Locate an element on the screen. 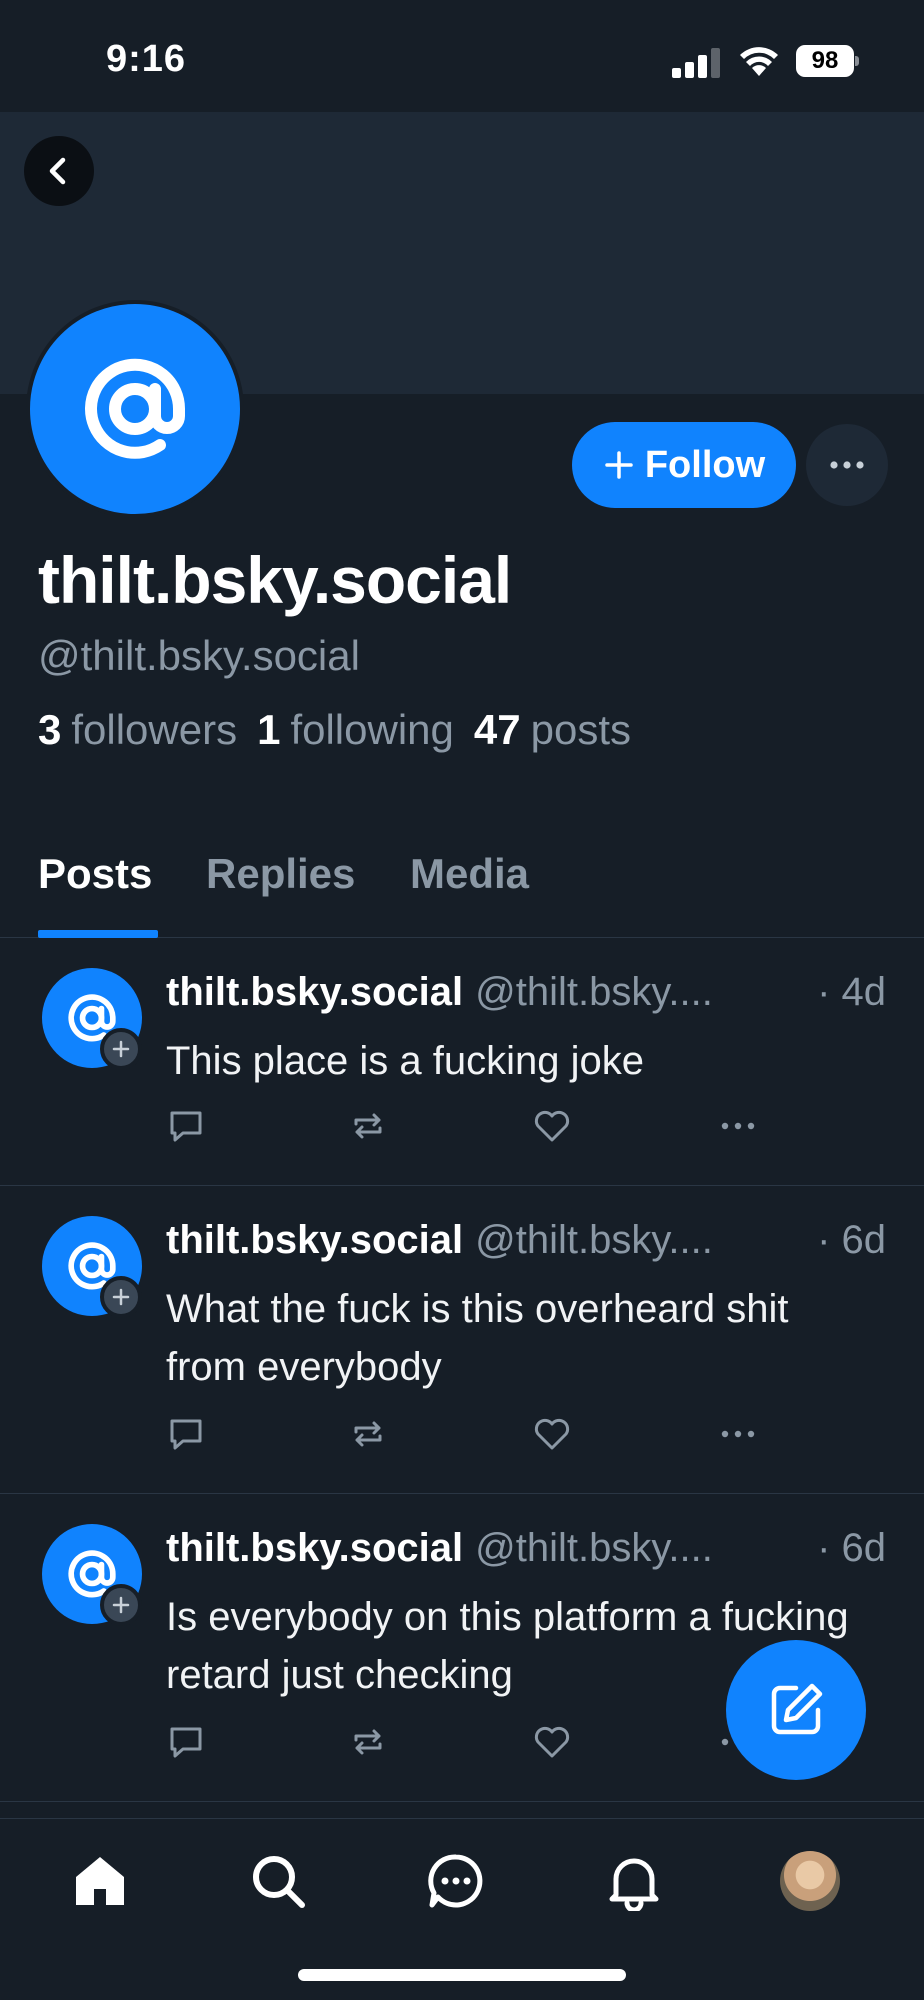  posts-count: 47 is located at coordinates (497, 729).